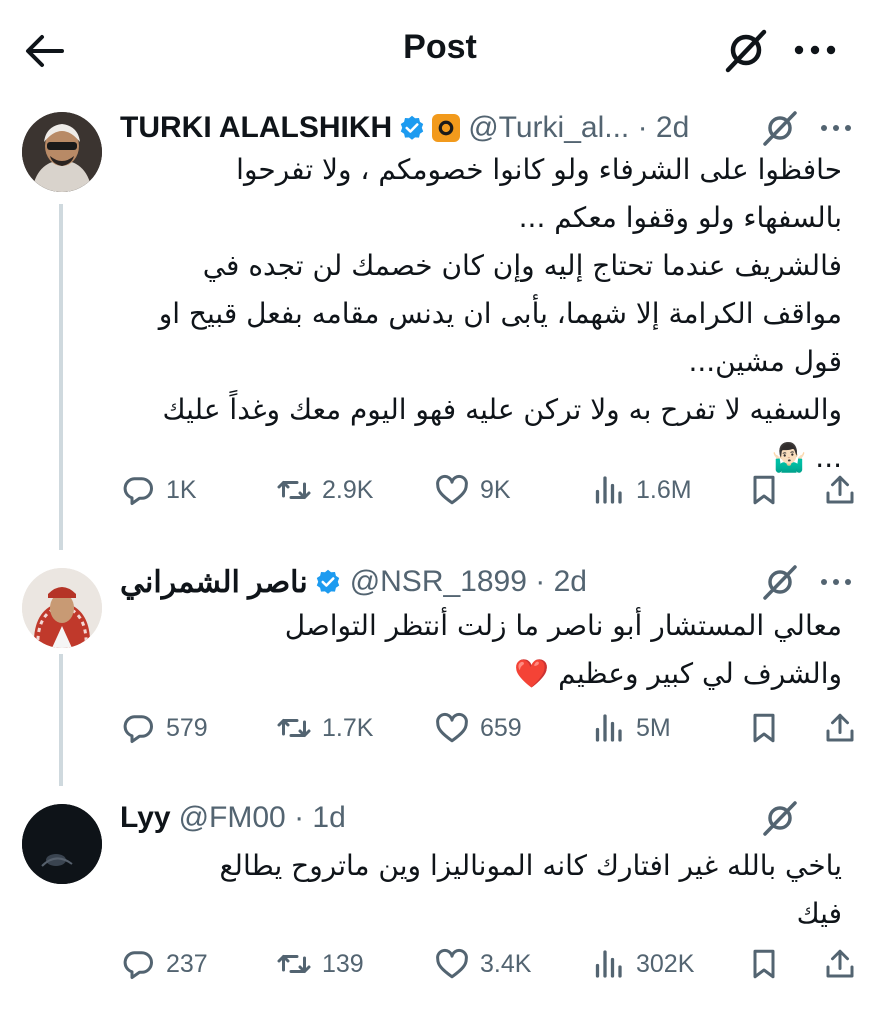 The image size is (880, 1024). I want to click on views-button: 302K, so click(642, 964).